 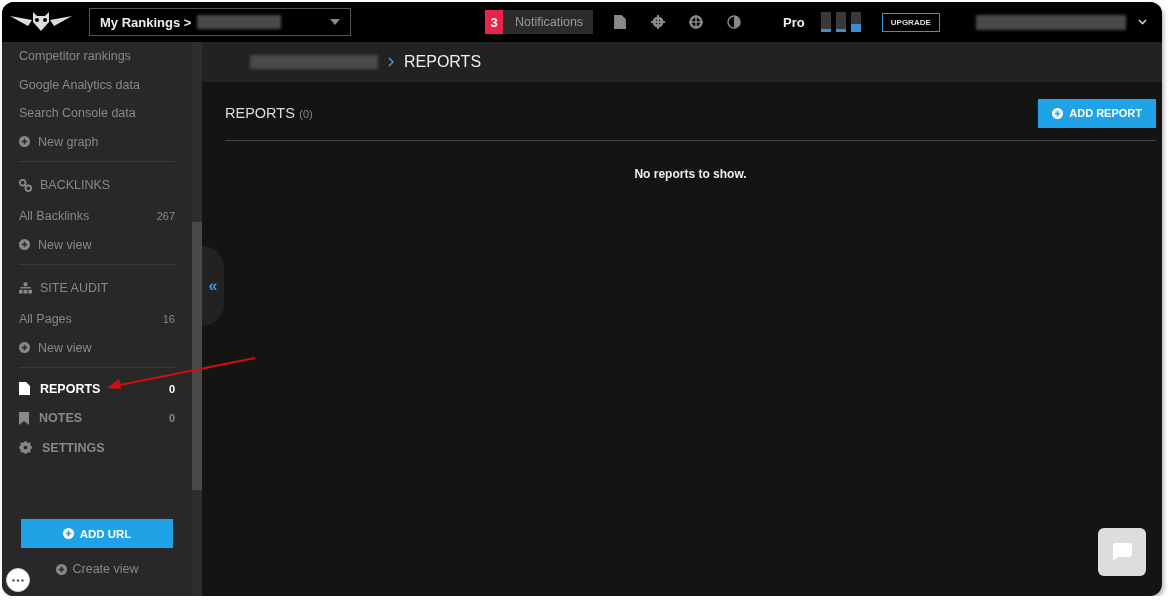 I want to click on plan-label: Pro, so click(x=794, y=22).